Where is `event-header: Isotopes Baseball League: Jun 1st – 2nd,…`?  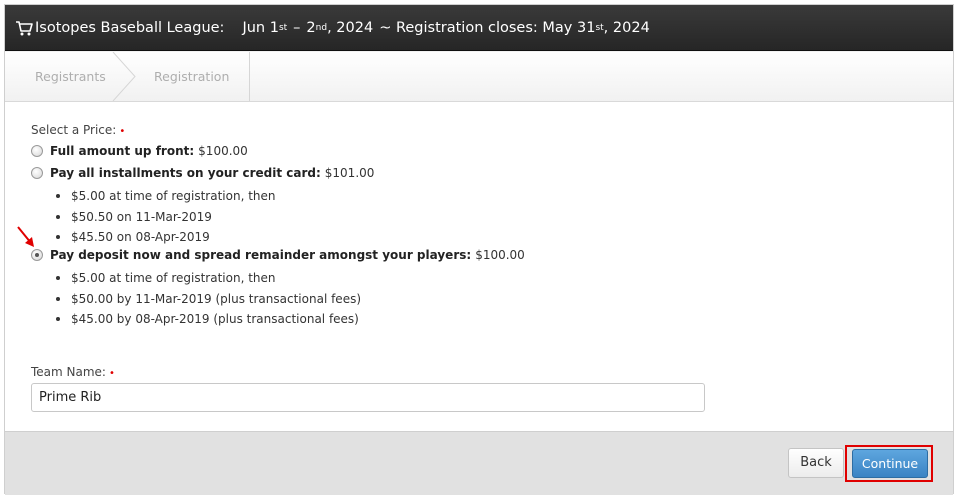 event-header: Isotopes Baseball League: Jun 1st – 2nd,… is located at coordinates (479, 28).